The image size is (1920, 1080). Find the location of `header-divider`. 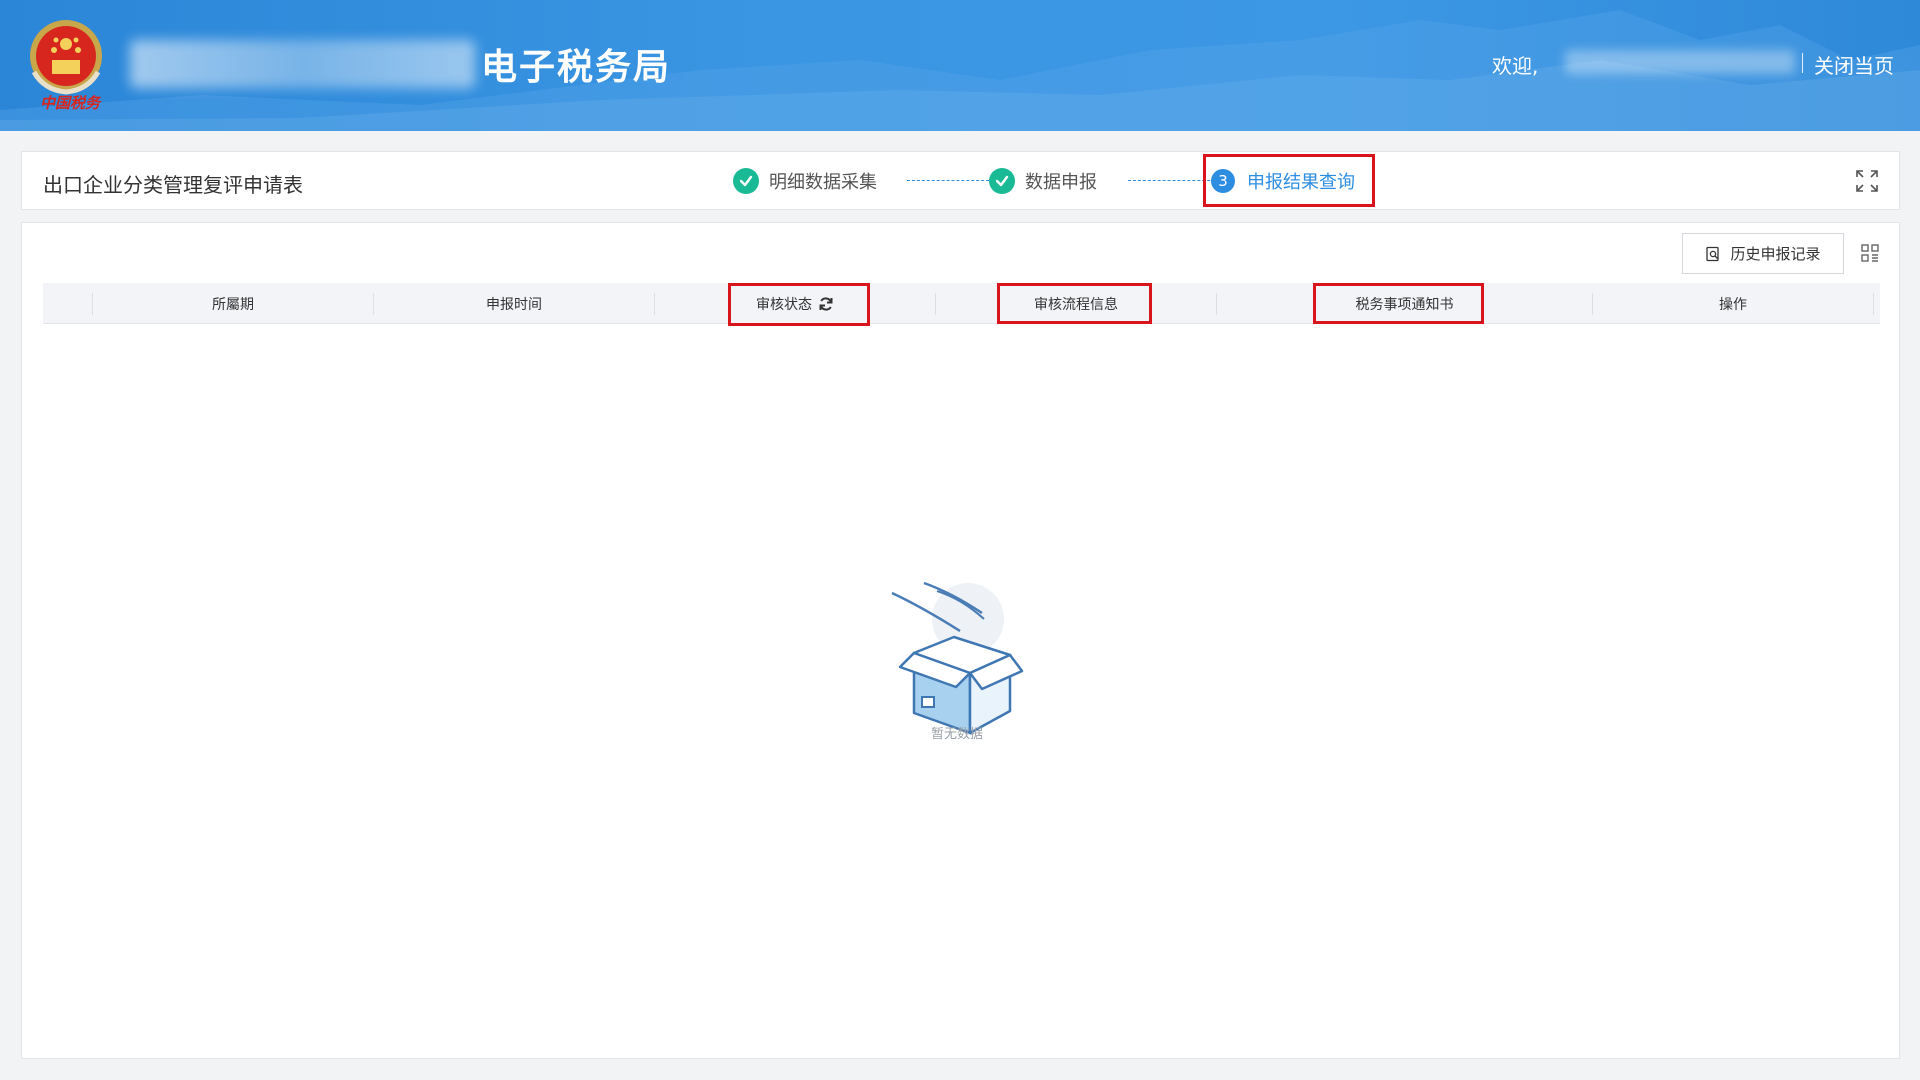

header-divider is located at coordinates (1802, 63).